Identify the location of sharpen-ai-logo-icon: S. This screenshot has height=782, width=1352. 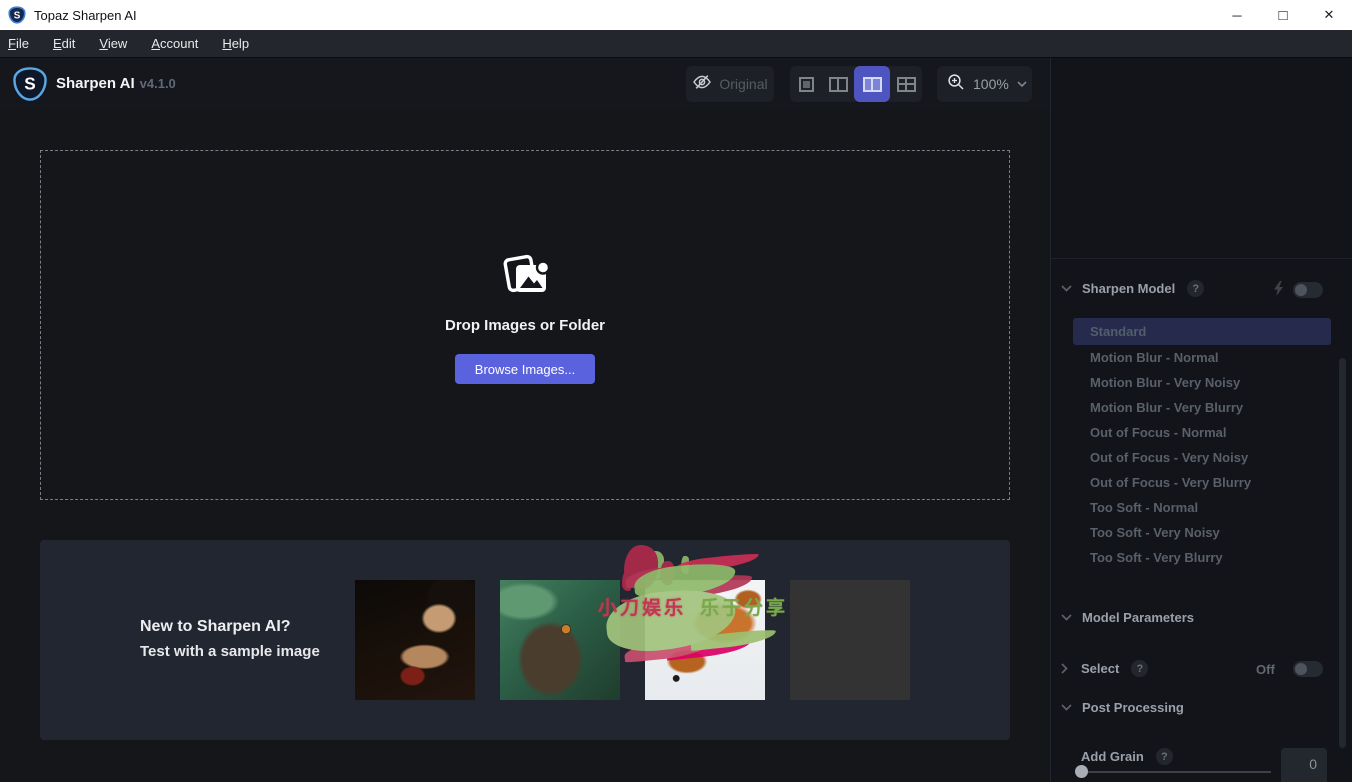
(30, 84).